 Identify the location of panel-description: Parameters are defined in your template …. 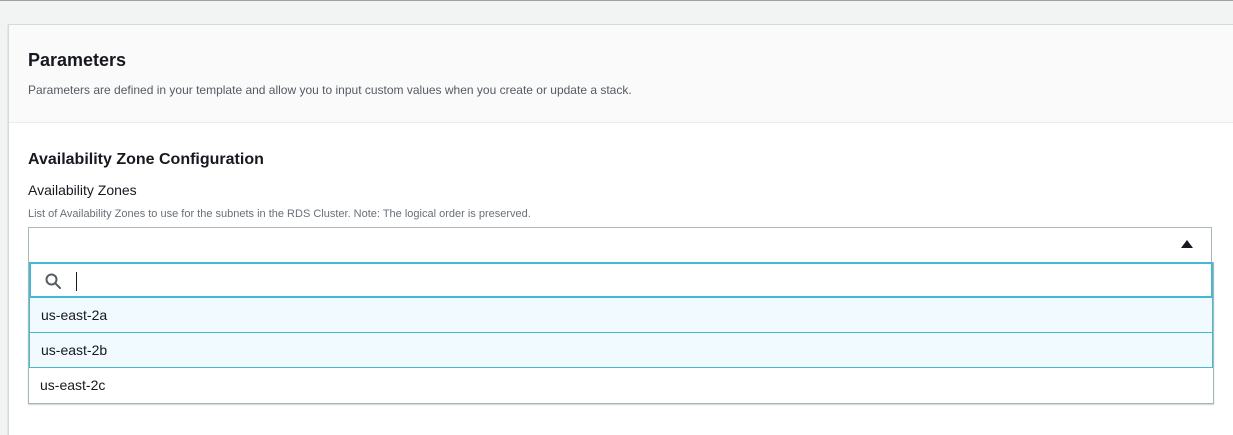
(330, 90).